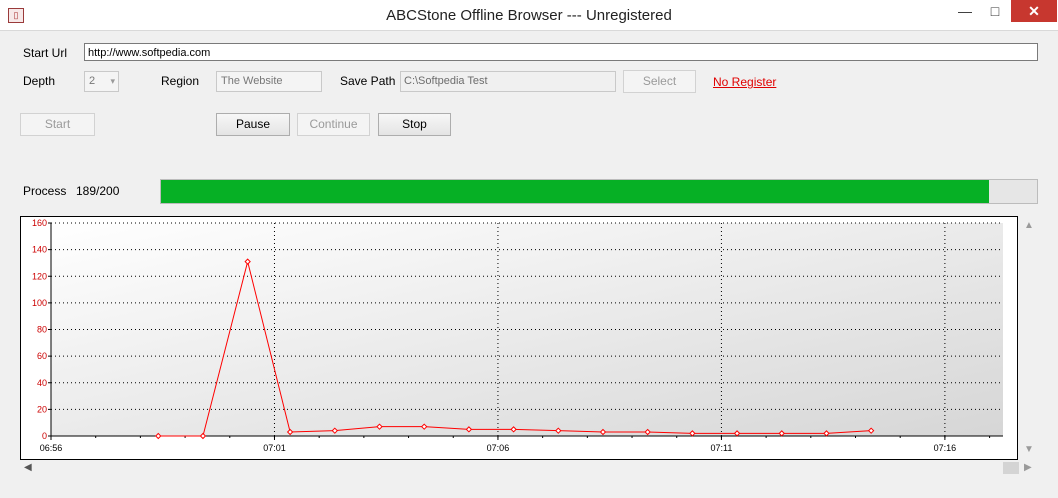 The width and height of the screenshot is (1058, 498). What do you see at coordinates (42, 409) in the screenshot?
I see `y-tick-label: 20` at bounding box center [42, 409].